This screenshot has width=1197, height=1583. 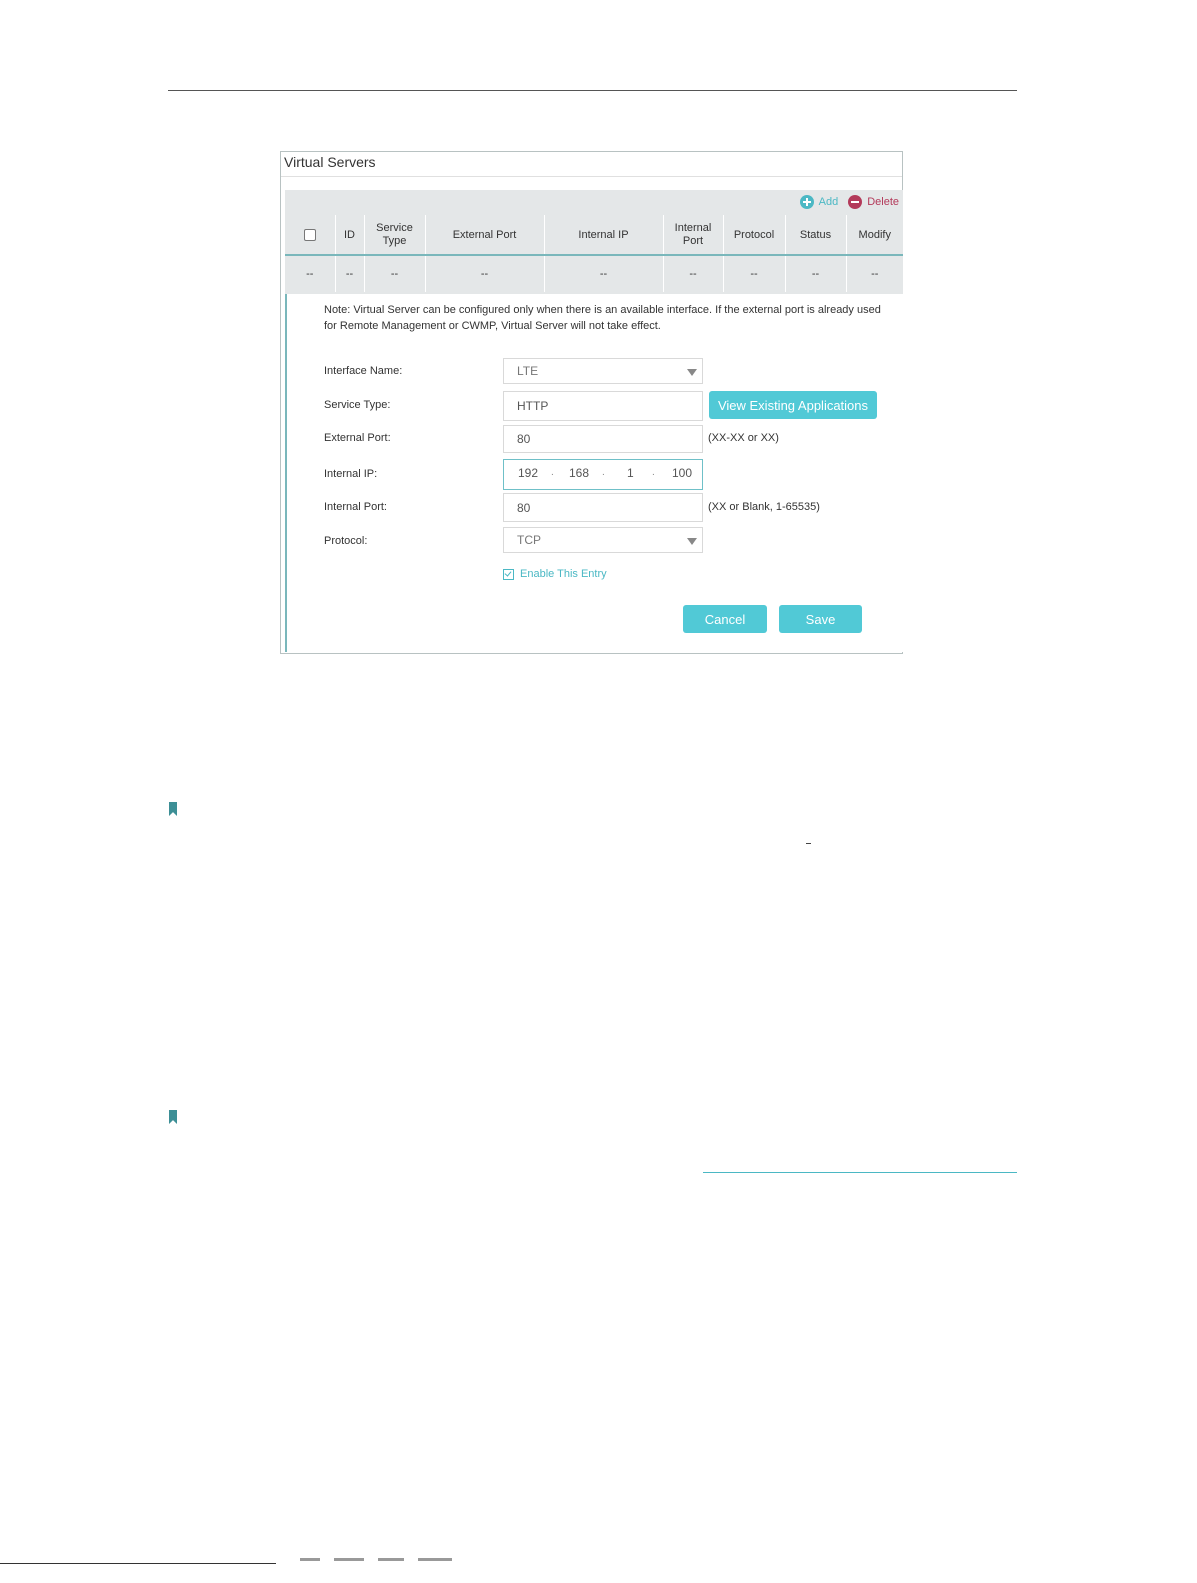 I want to click on column-header: Service Type, so click(x=395, y=235).